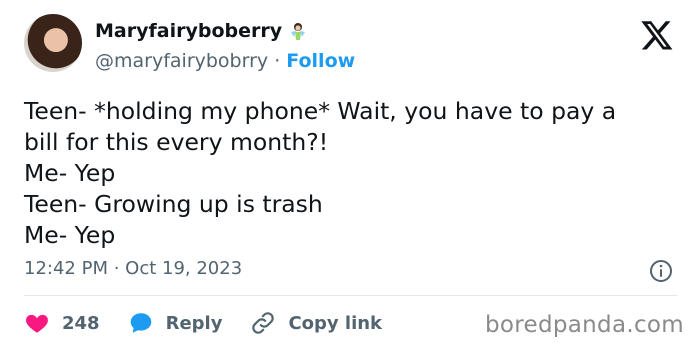  Describe the element at coordinates (181, 61) in the screenshot. I see `author-handle: @maryfairybobrry` at that location.